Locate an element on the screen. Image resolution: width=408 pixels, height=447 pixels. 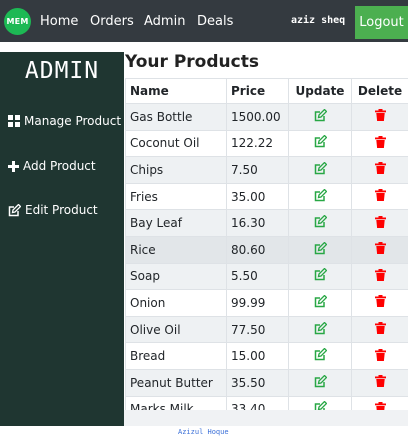
column-header-delete: Delete is located at coordinates (379, 91).